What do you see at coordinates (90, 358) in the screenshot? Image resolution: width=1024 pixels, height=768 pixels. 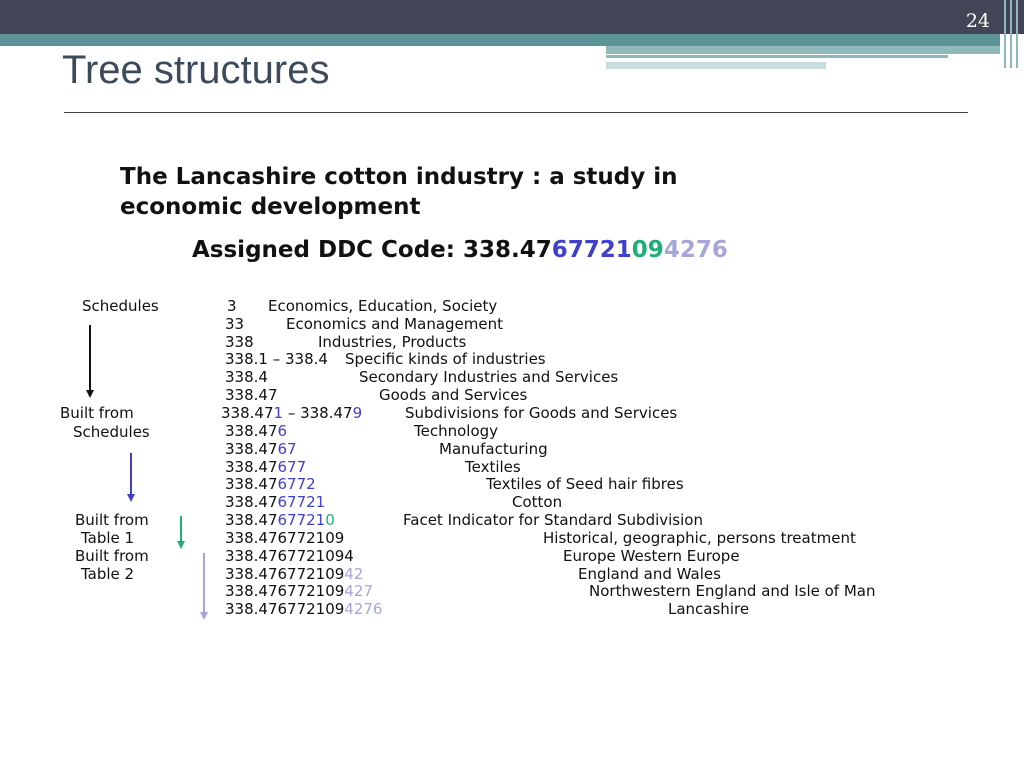 I see `arrow-schedules` at bounding box center [90, 358].